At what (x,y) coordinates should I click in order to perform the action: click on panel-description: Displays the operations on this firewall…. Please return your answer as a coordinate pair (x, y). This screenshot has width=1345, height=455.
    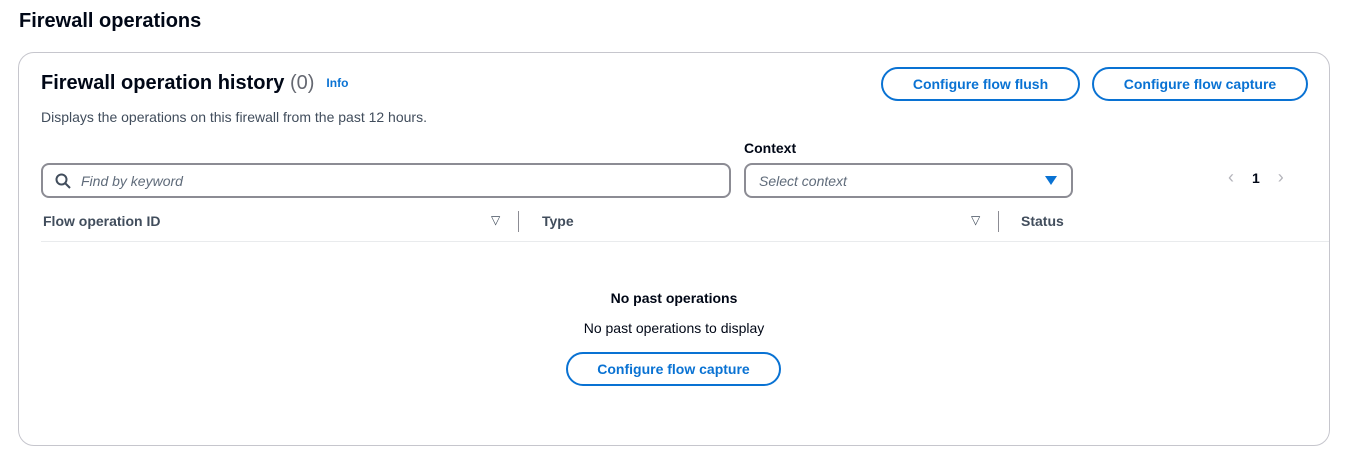
    Looking at the image, I should click on (234, 117).